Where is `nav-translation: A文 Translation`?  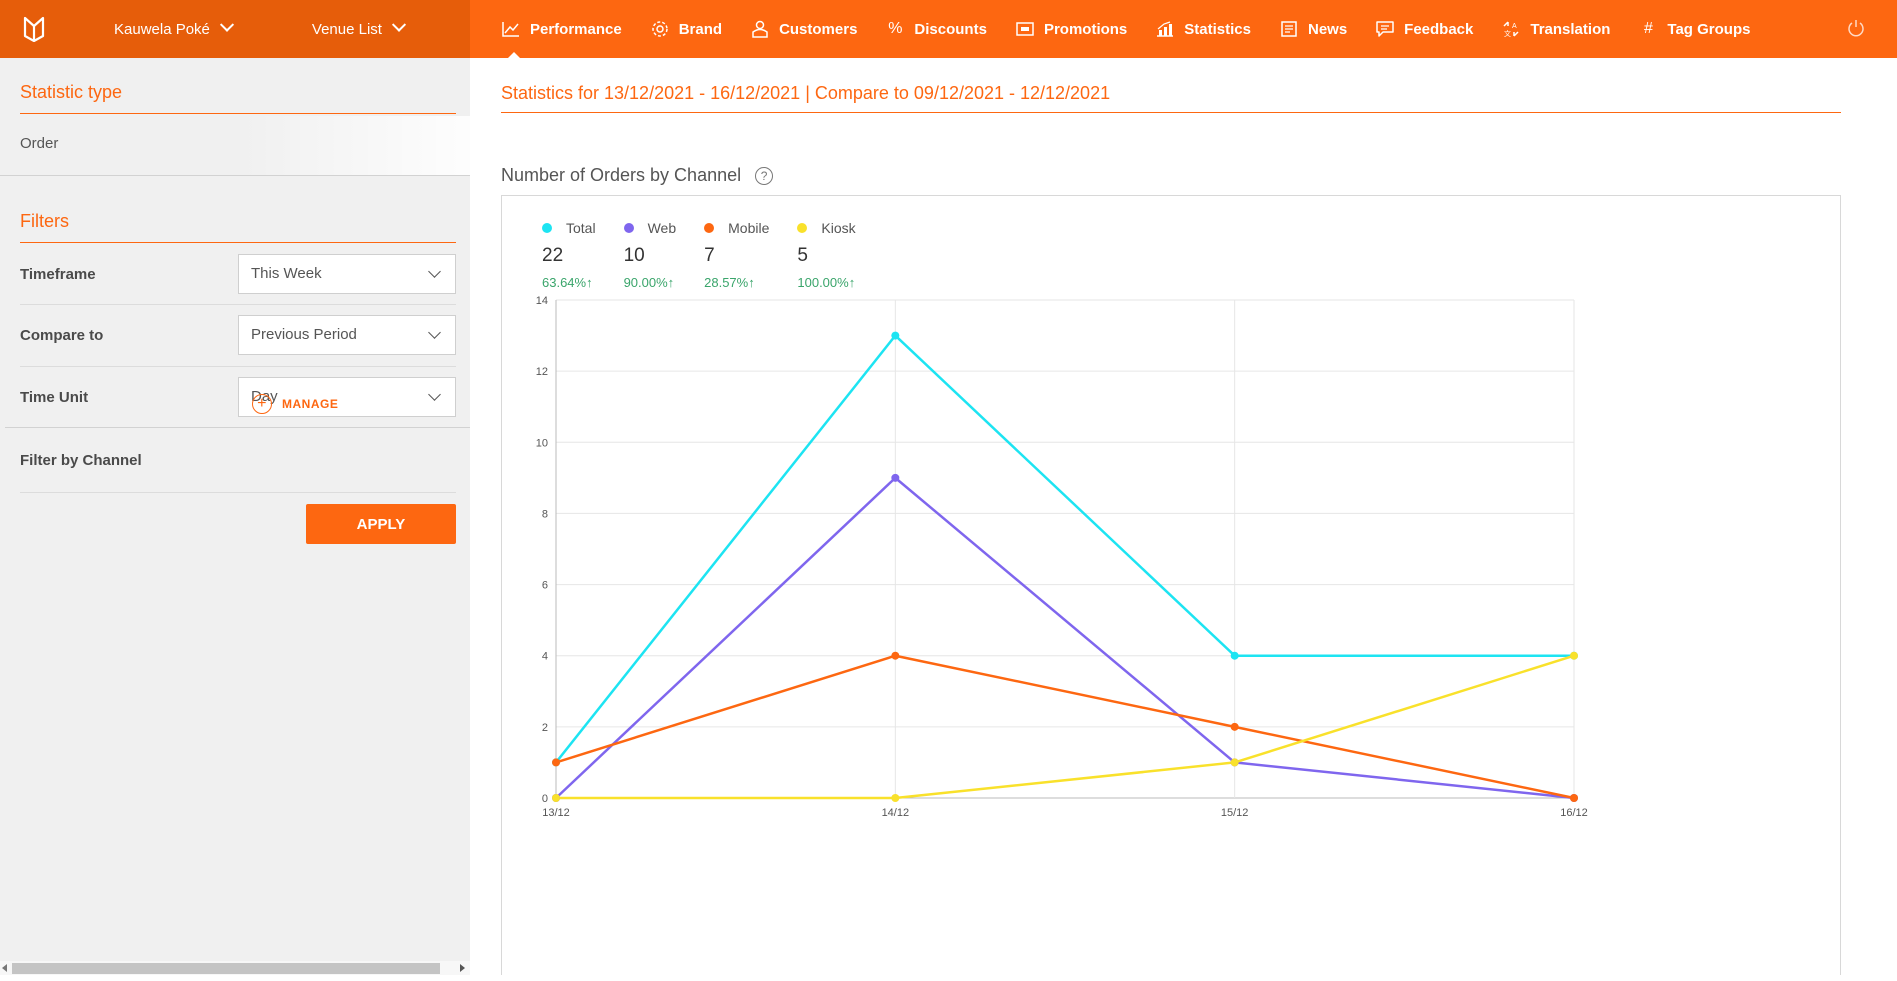
nav-translation: A文 Translation is located at coordinates (1563, 29).